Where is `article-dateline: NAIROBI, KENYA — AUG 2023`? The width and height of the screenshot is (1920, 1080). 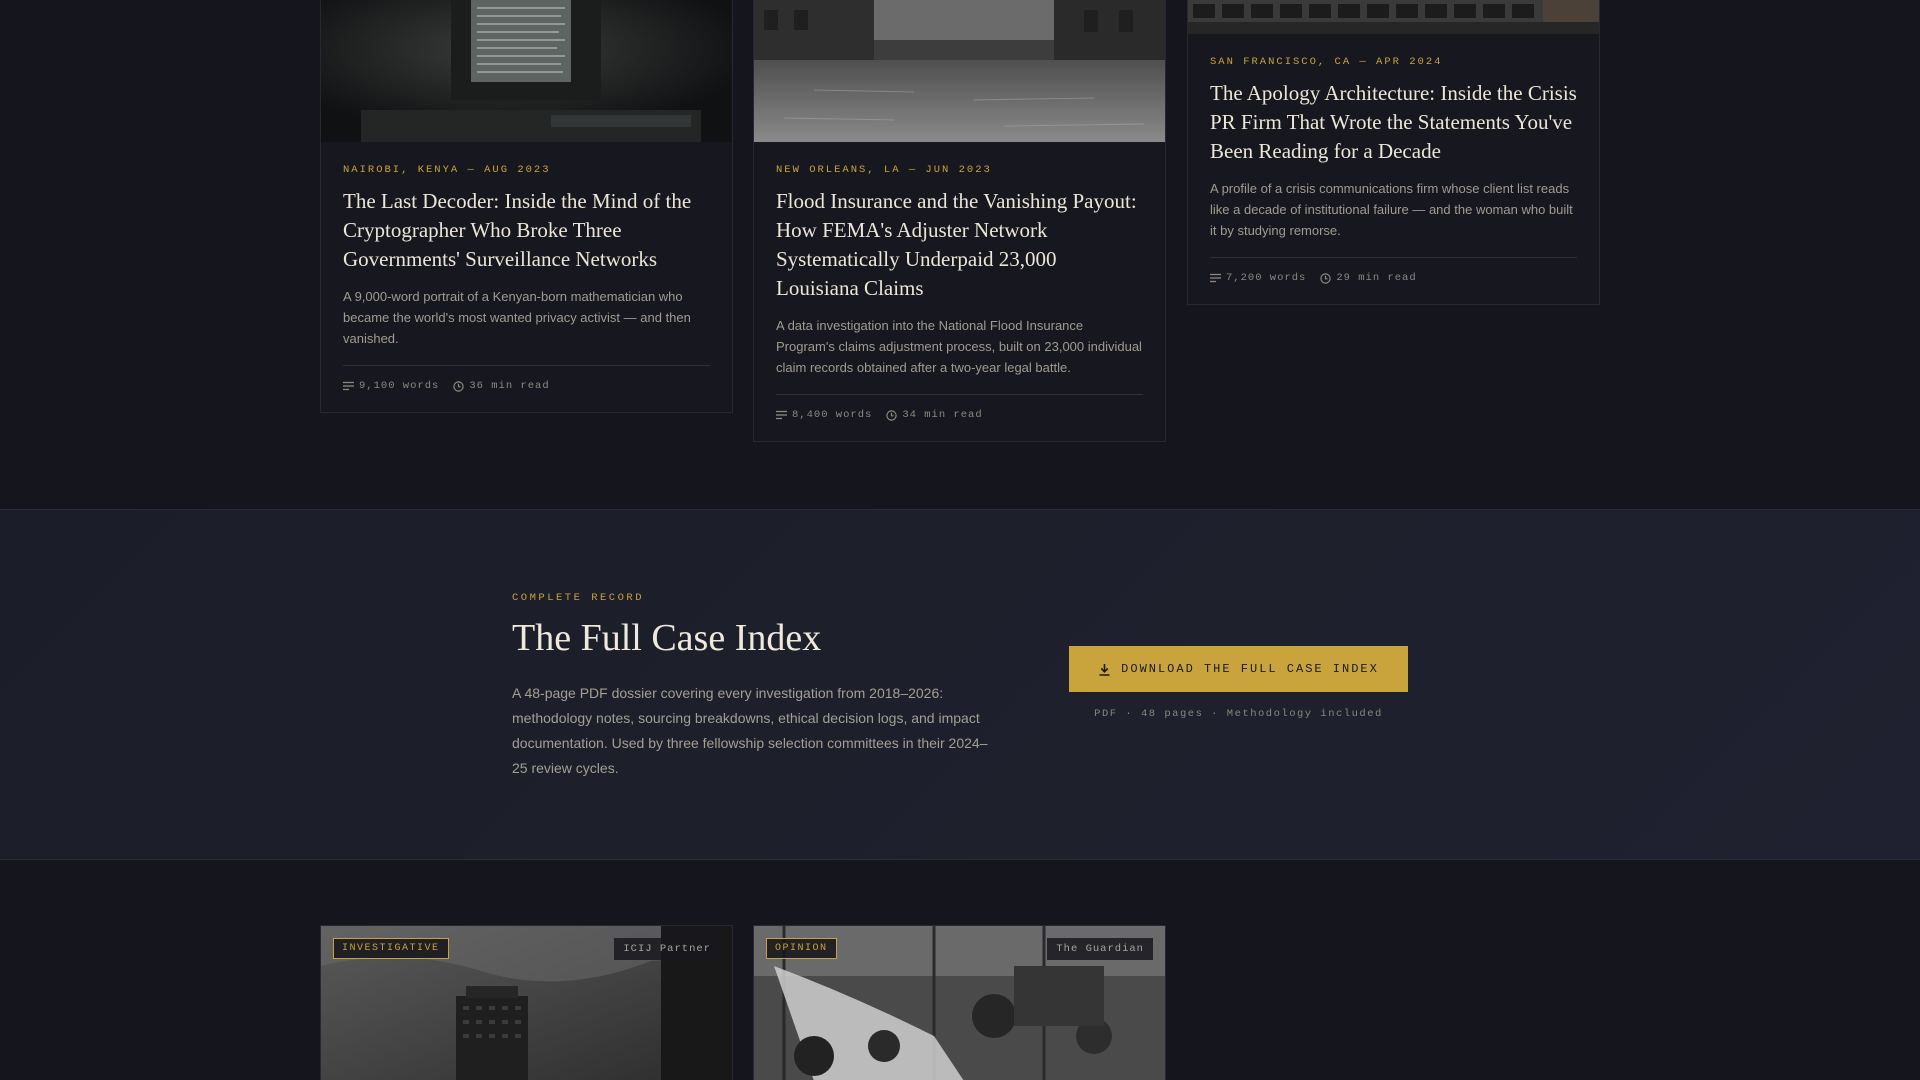 article-dateline: NAIROBI, KENYA — AUG 2023 is located at coordinates (447, 170).